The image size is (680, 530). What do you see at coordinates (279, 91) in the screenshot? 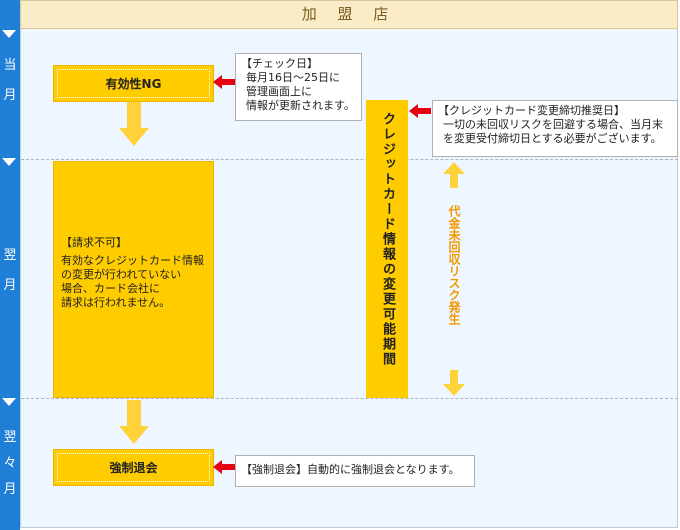
I see `check-day-line: 管理画面上に` at bounding box center [279, 91].